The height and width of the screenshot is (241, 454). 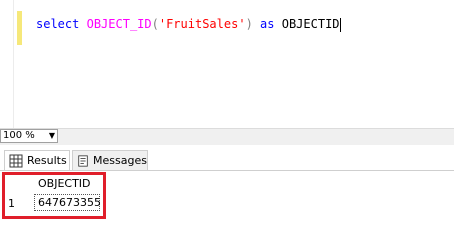 I want to click on tab-messages: Messages, so click(x=110, y=160).